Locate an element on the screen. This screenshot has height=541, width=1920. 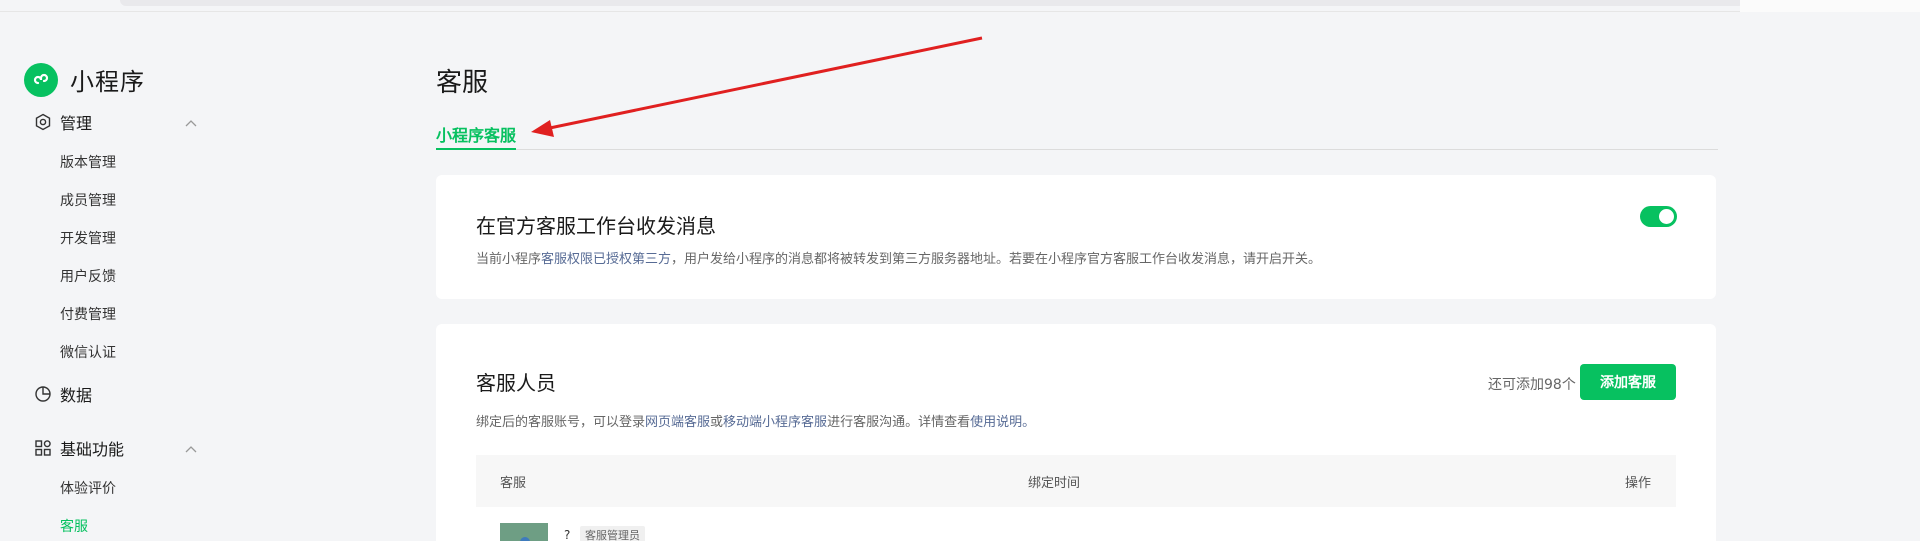
card-title: 客服人员 is located at coordinates (516, 383).